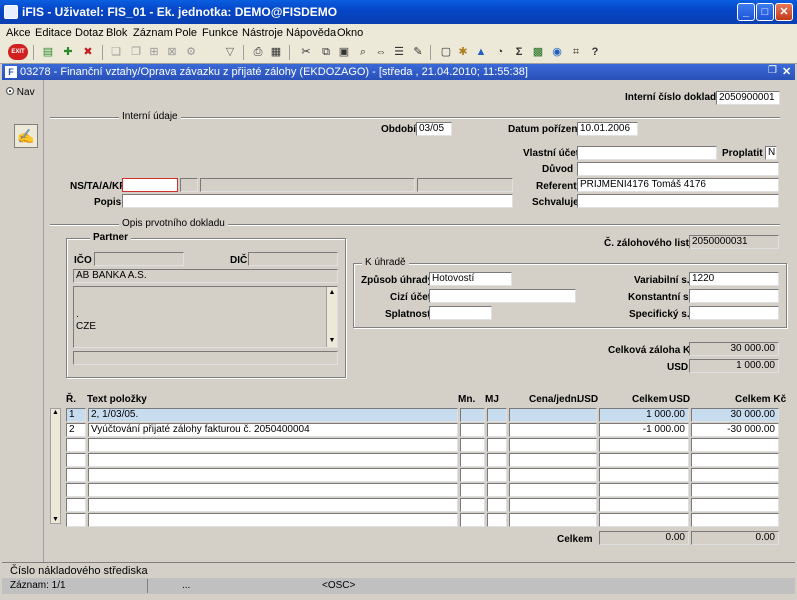 This screenshot has height=600, width=797. What do you see at coordinates (538, 52) in the screenshot?
I see `excel-icon: ▩` at bounding box center [538, 52].